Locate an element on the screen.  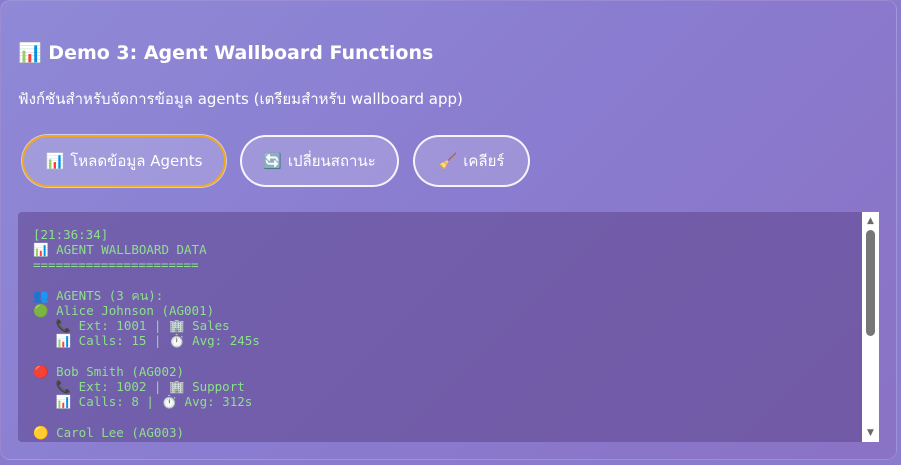
console-line: 📊 AGENT WALLBOARD DATA is located at coordinates (120, 250).